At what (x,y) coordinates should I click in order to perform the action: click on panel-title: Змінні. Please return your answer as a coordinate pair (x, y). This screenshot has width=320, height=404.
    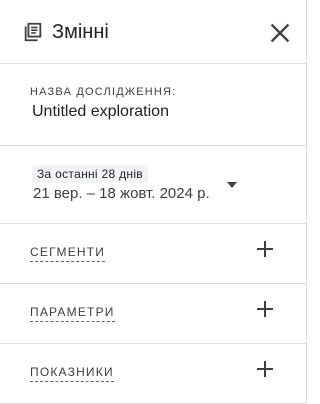
    Looking at the image, I should click on (80, 32).